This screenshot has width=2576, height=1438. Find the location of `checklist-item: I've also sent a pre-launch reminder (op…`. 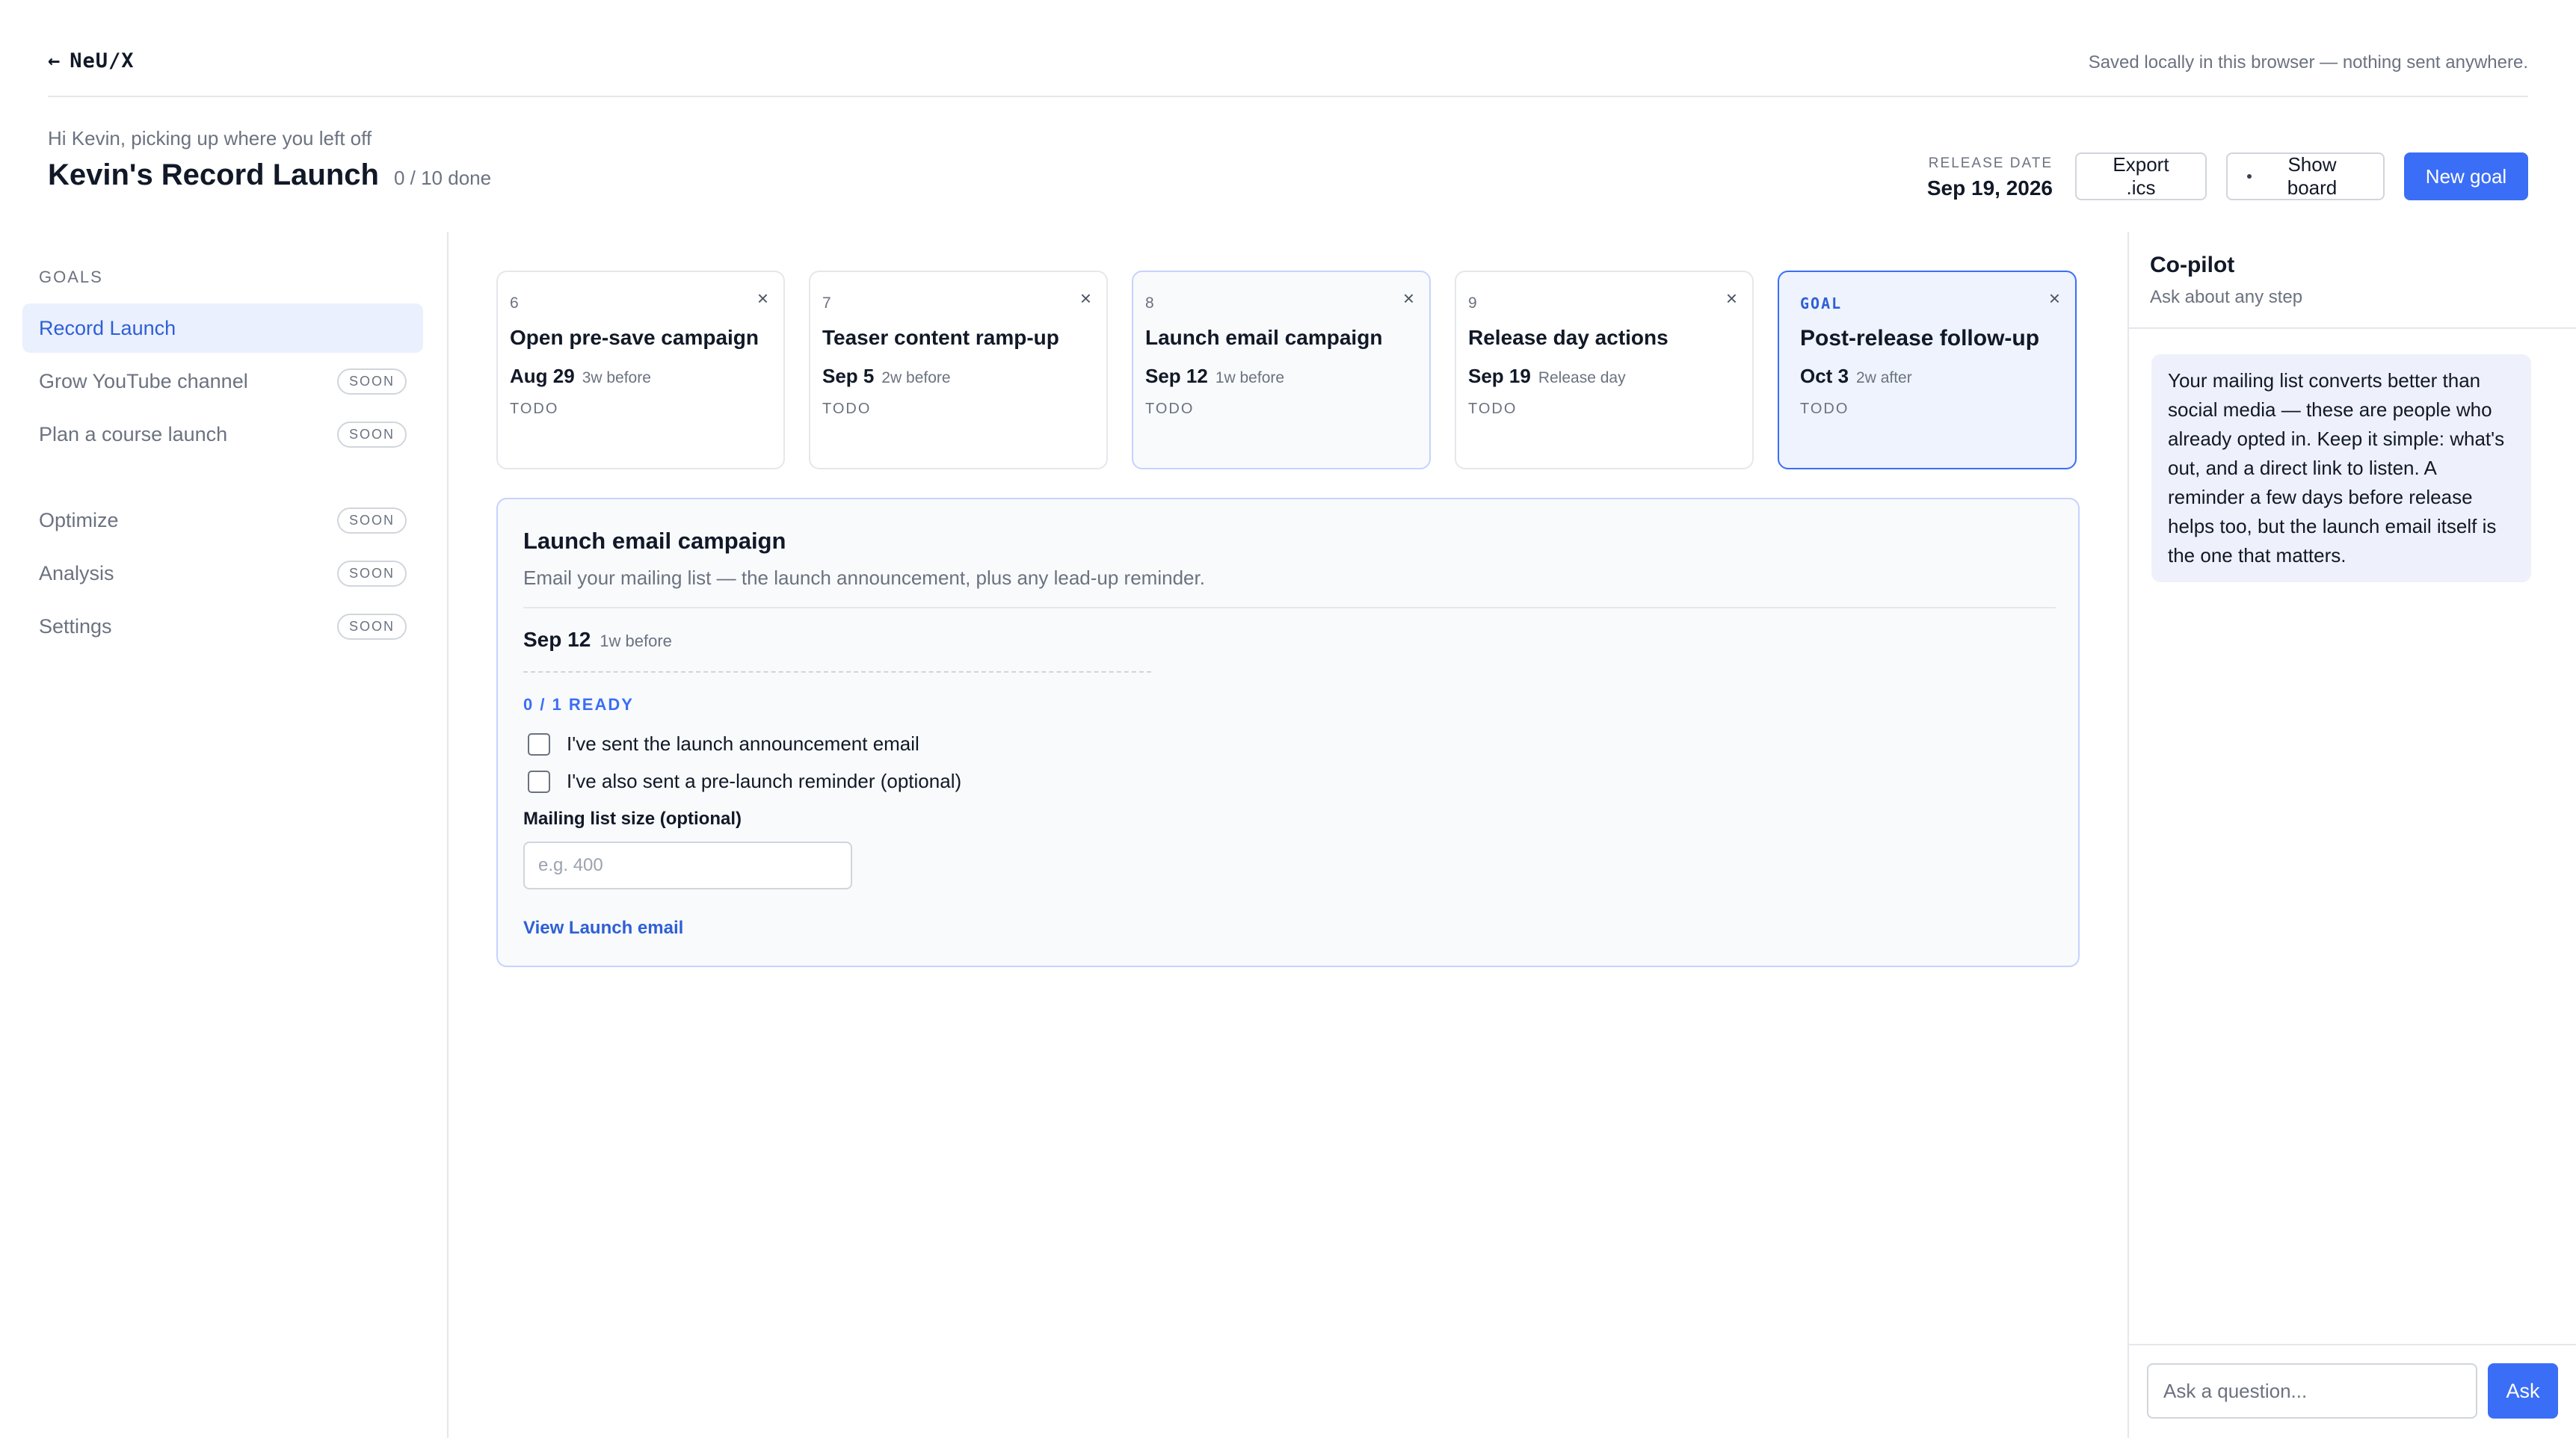

checklist-item: I've also sent a pre-launch reminder (op… is located at coordinates (744, 781).